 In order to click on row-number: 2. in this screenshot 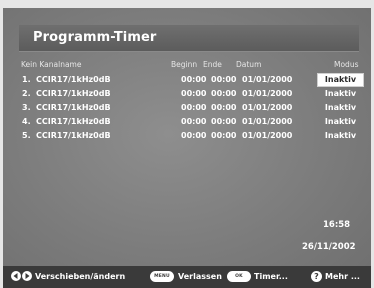, I will do `click(26, 93)`.